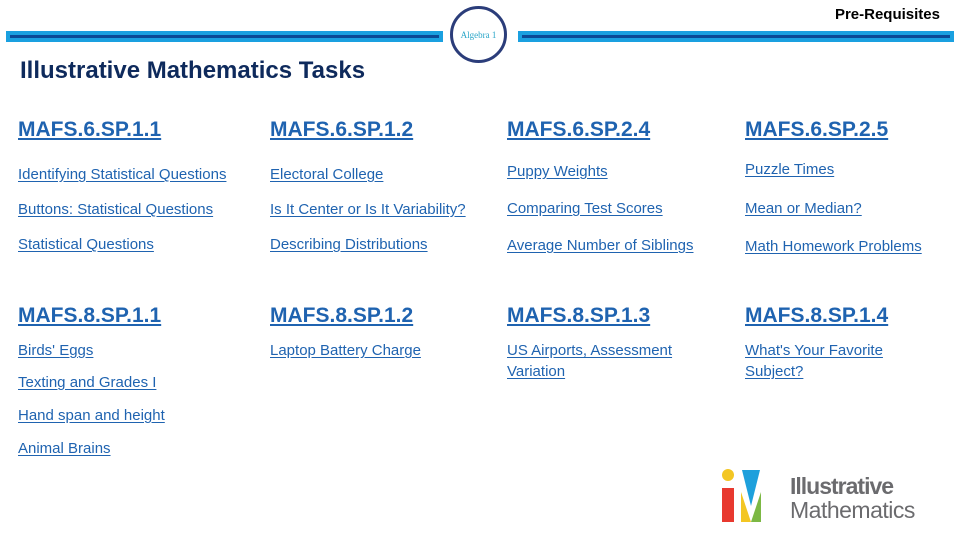 Image resolution: width=960 pixels, height=540 pixels. I want to click on task-link: Math Homework Problems, so click(833, 246).